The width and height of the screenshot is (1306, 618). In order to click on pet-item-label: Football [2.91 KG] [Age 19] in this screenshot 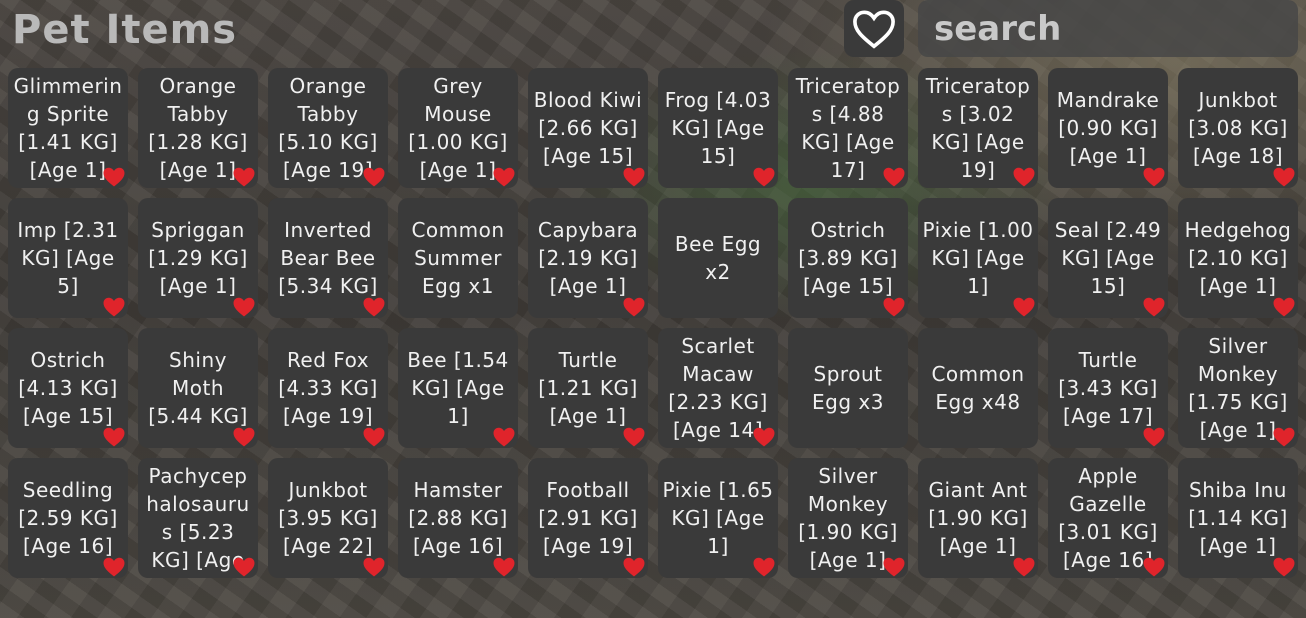, I will do `click(588, 518)`.